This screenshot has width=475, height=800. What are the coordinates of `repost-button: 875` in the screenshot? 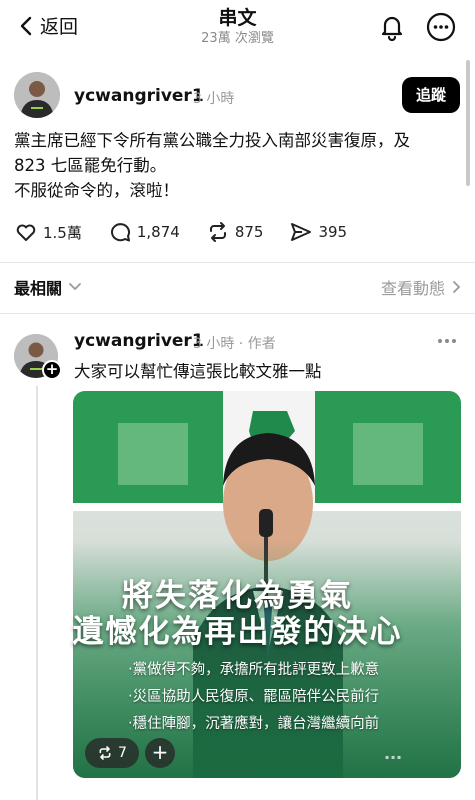 It's located at (235, 232).